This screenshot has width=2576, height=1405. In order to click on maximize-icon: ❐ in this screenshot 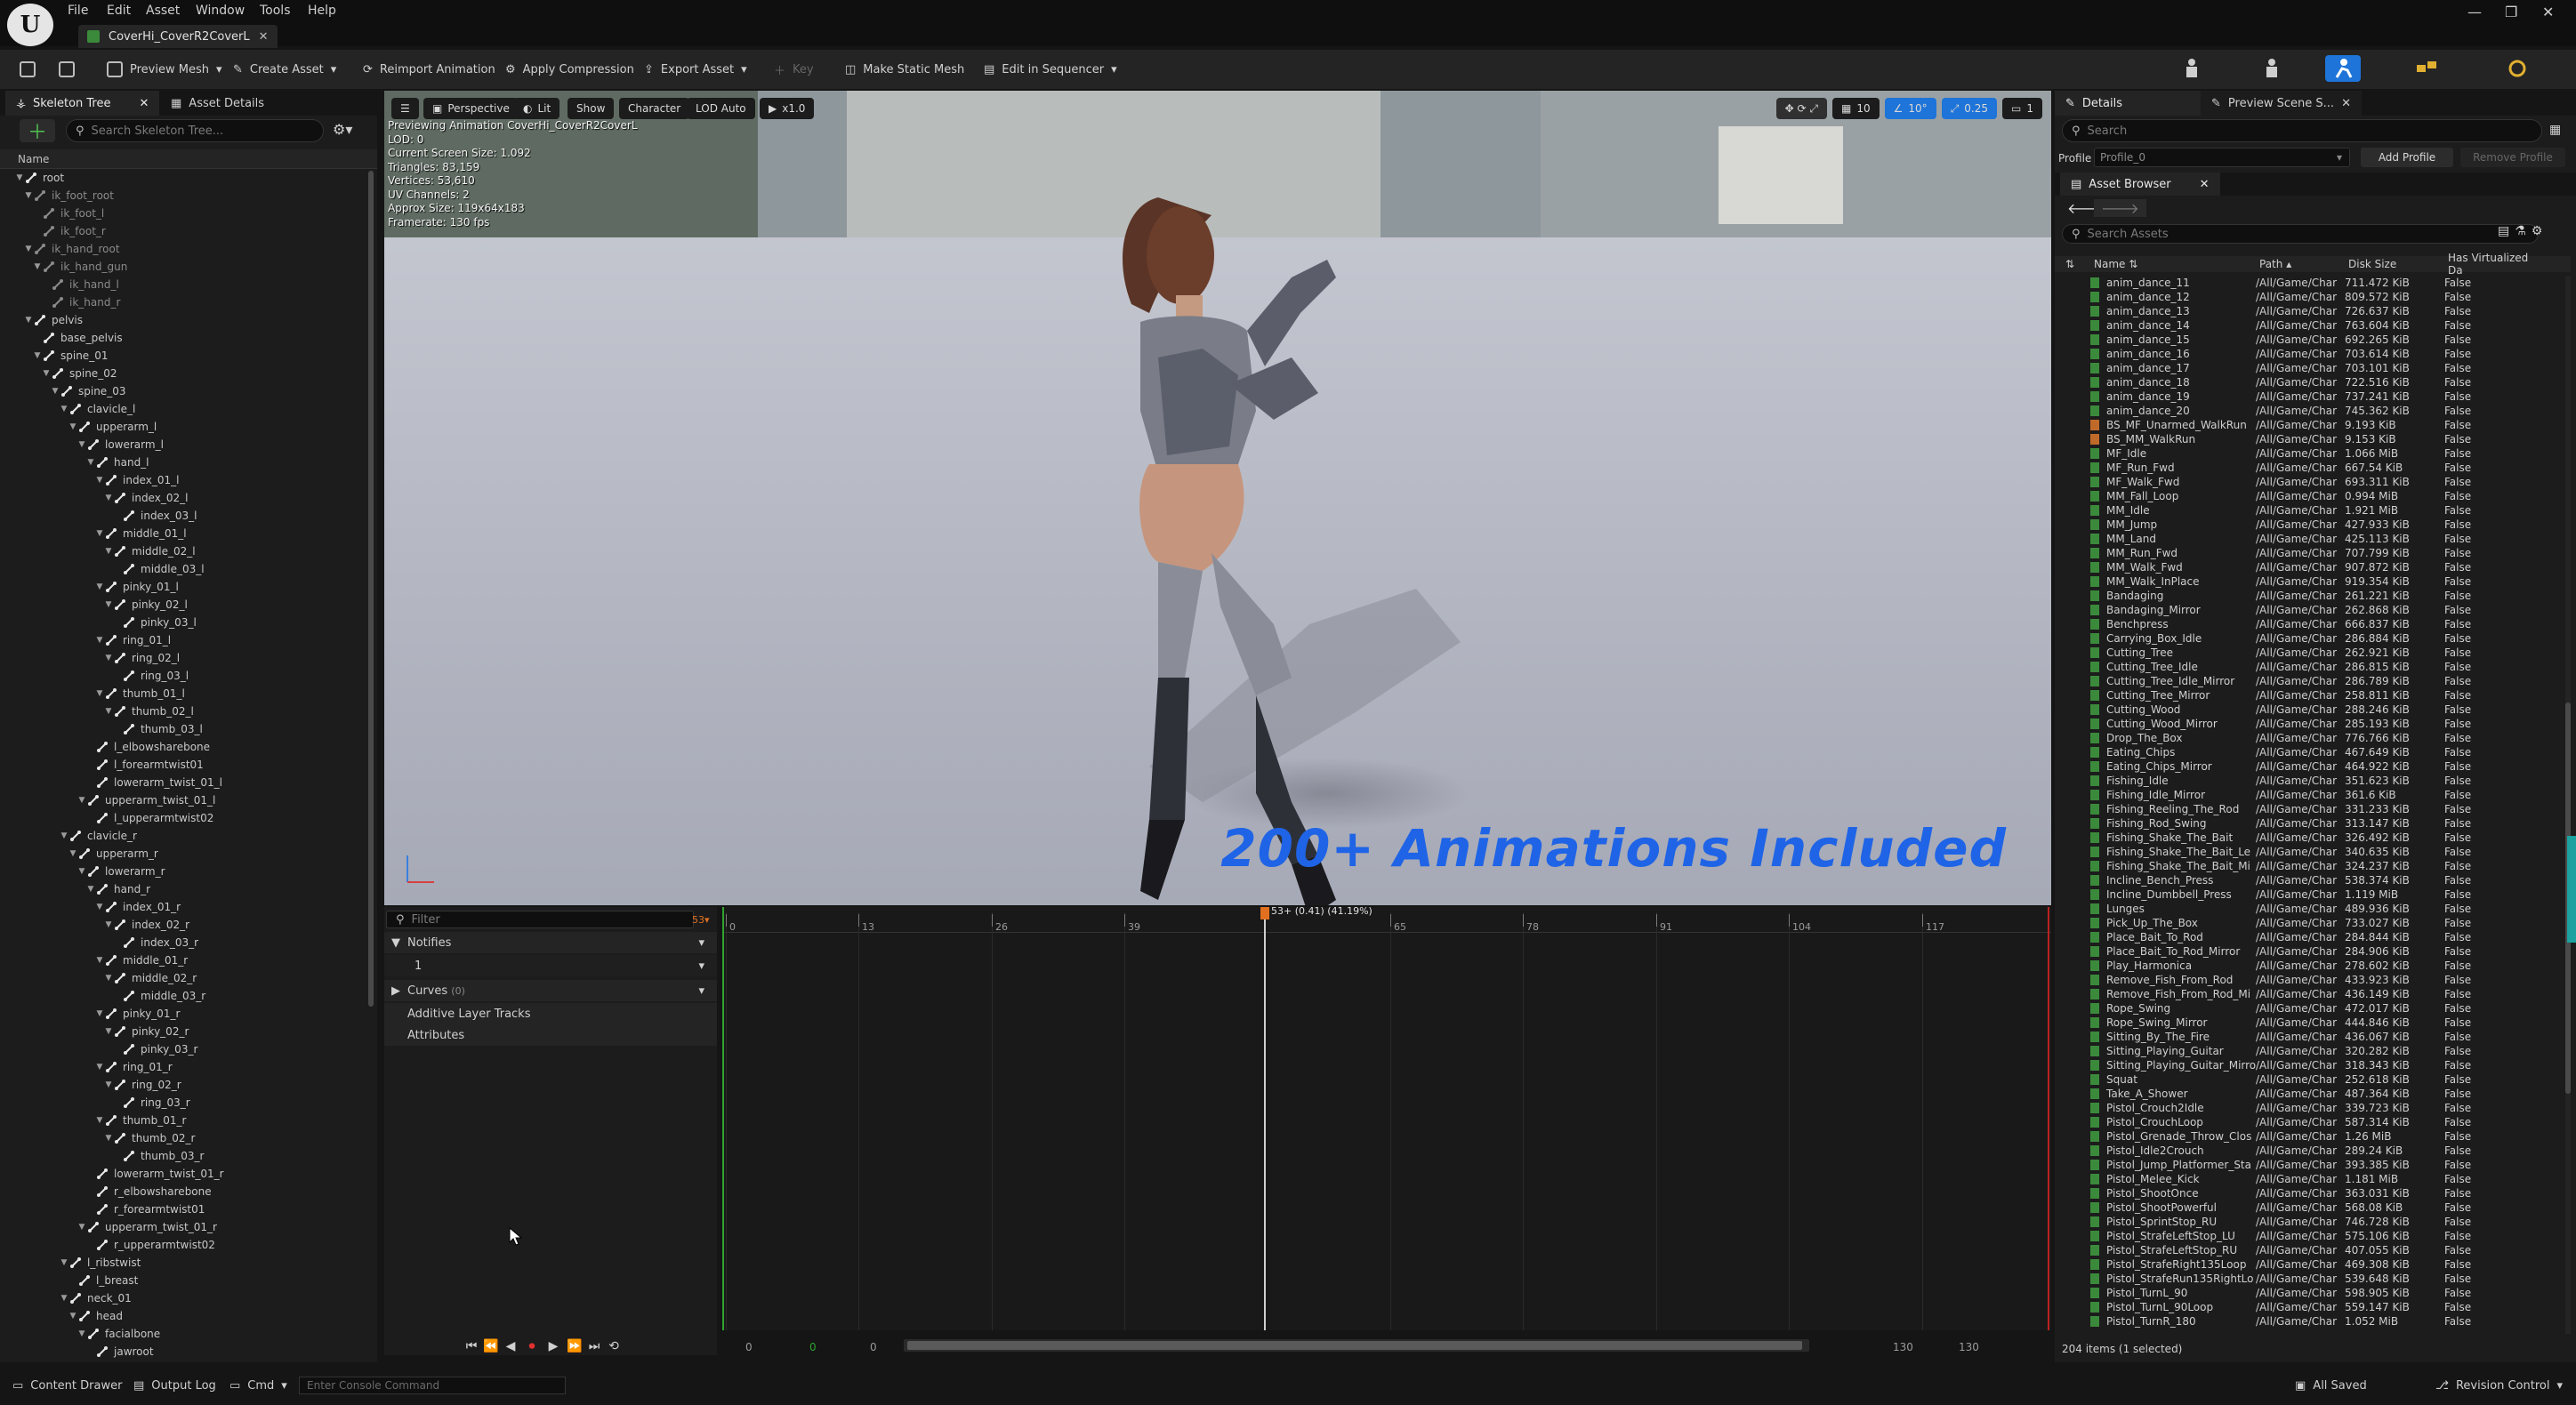, I will do `click(2511, 12)`.